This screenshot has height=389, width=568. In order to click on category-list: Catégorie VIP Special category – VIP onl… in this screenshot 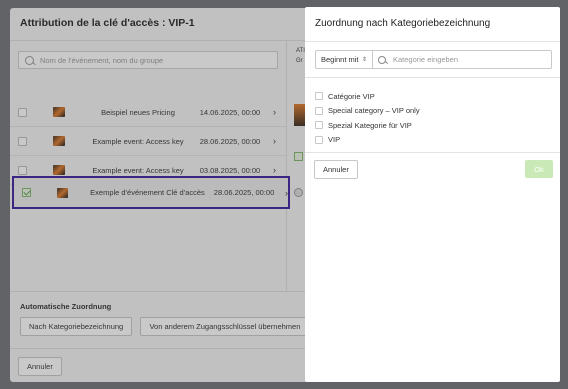, I will do `click(367, 118)`.